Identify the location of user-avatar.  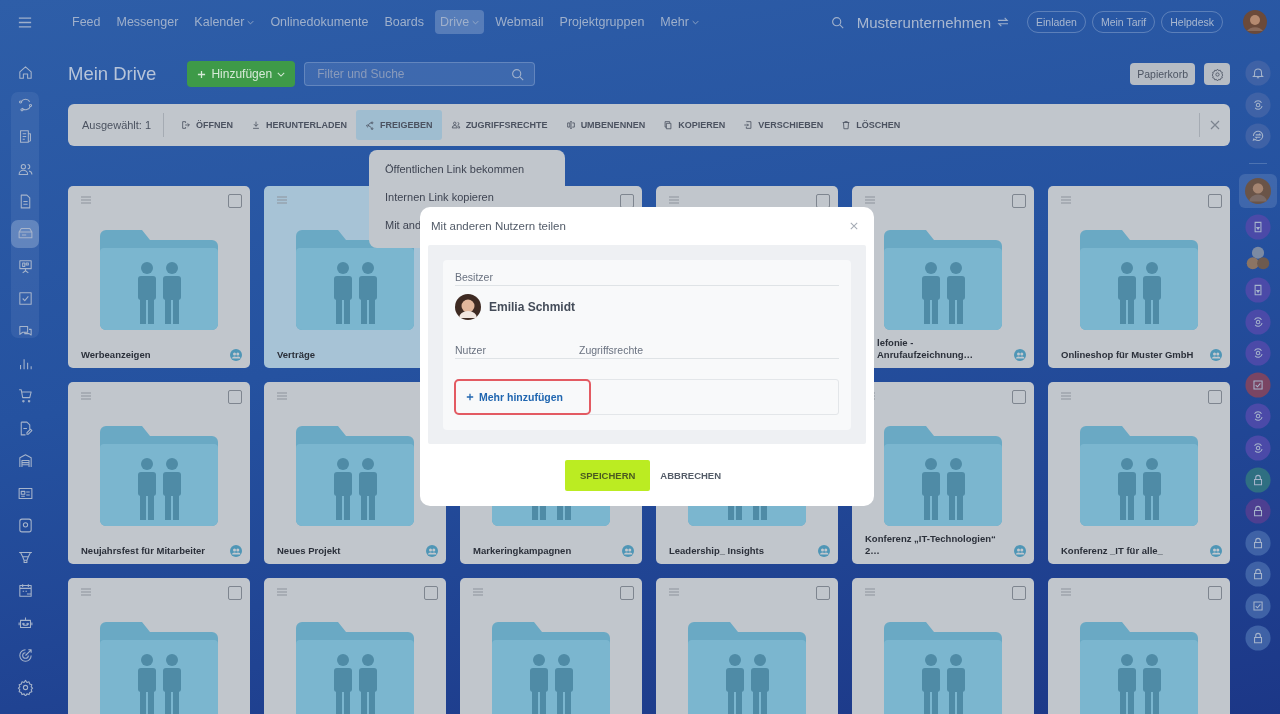
(1255, 22).